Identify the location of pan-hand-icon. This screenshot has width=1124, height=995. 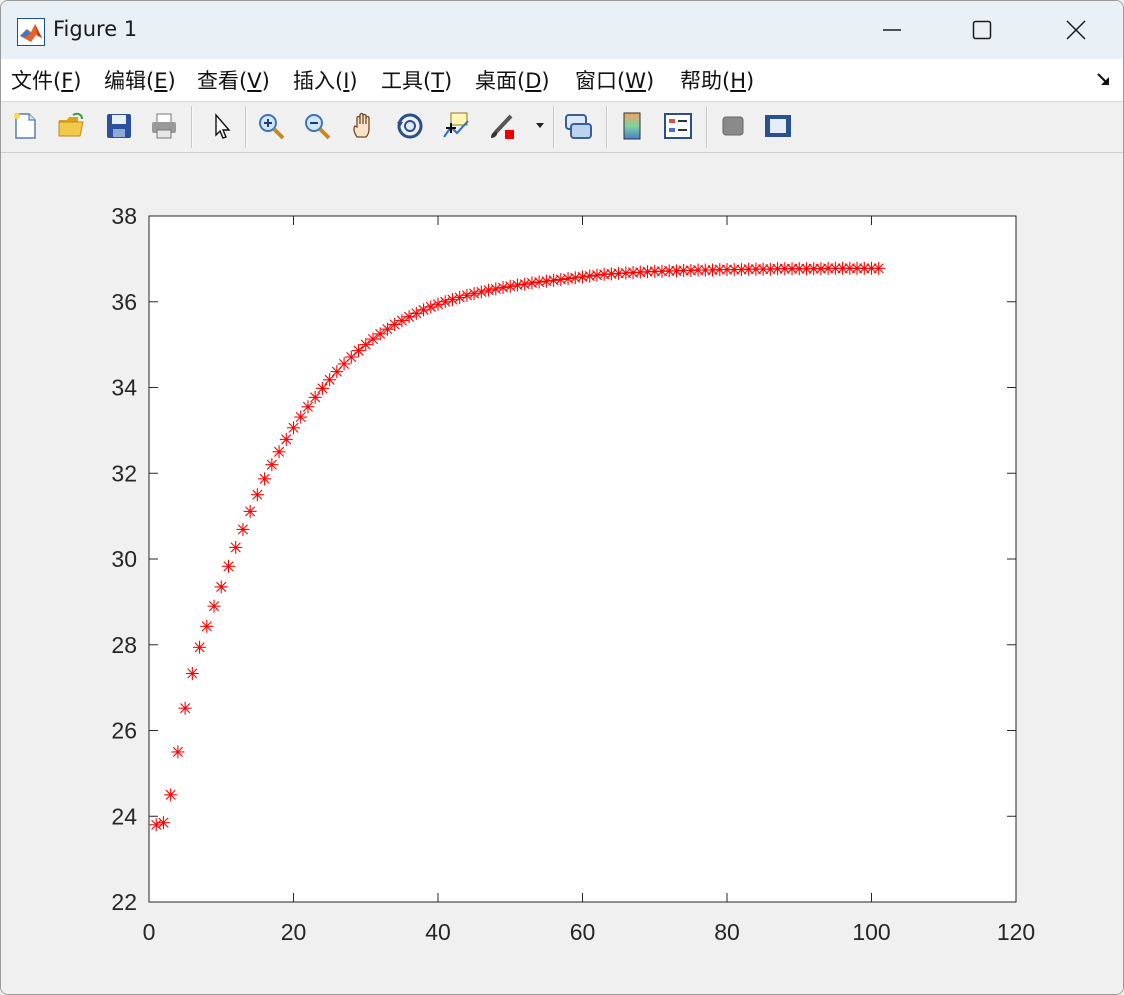
(361, 125).